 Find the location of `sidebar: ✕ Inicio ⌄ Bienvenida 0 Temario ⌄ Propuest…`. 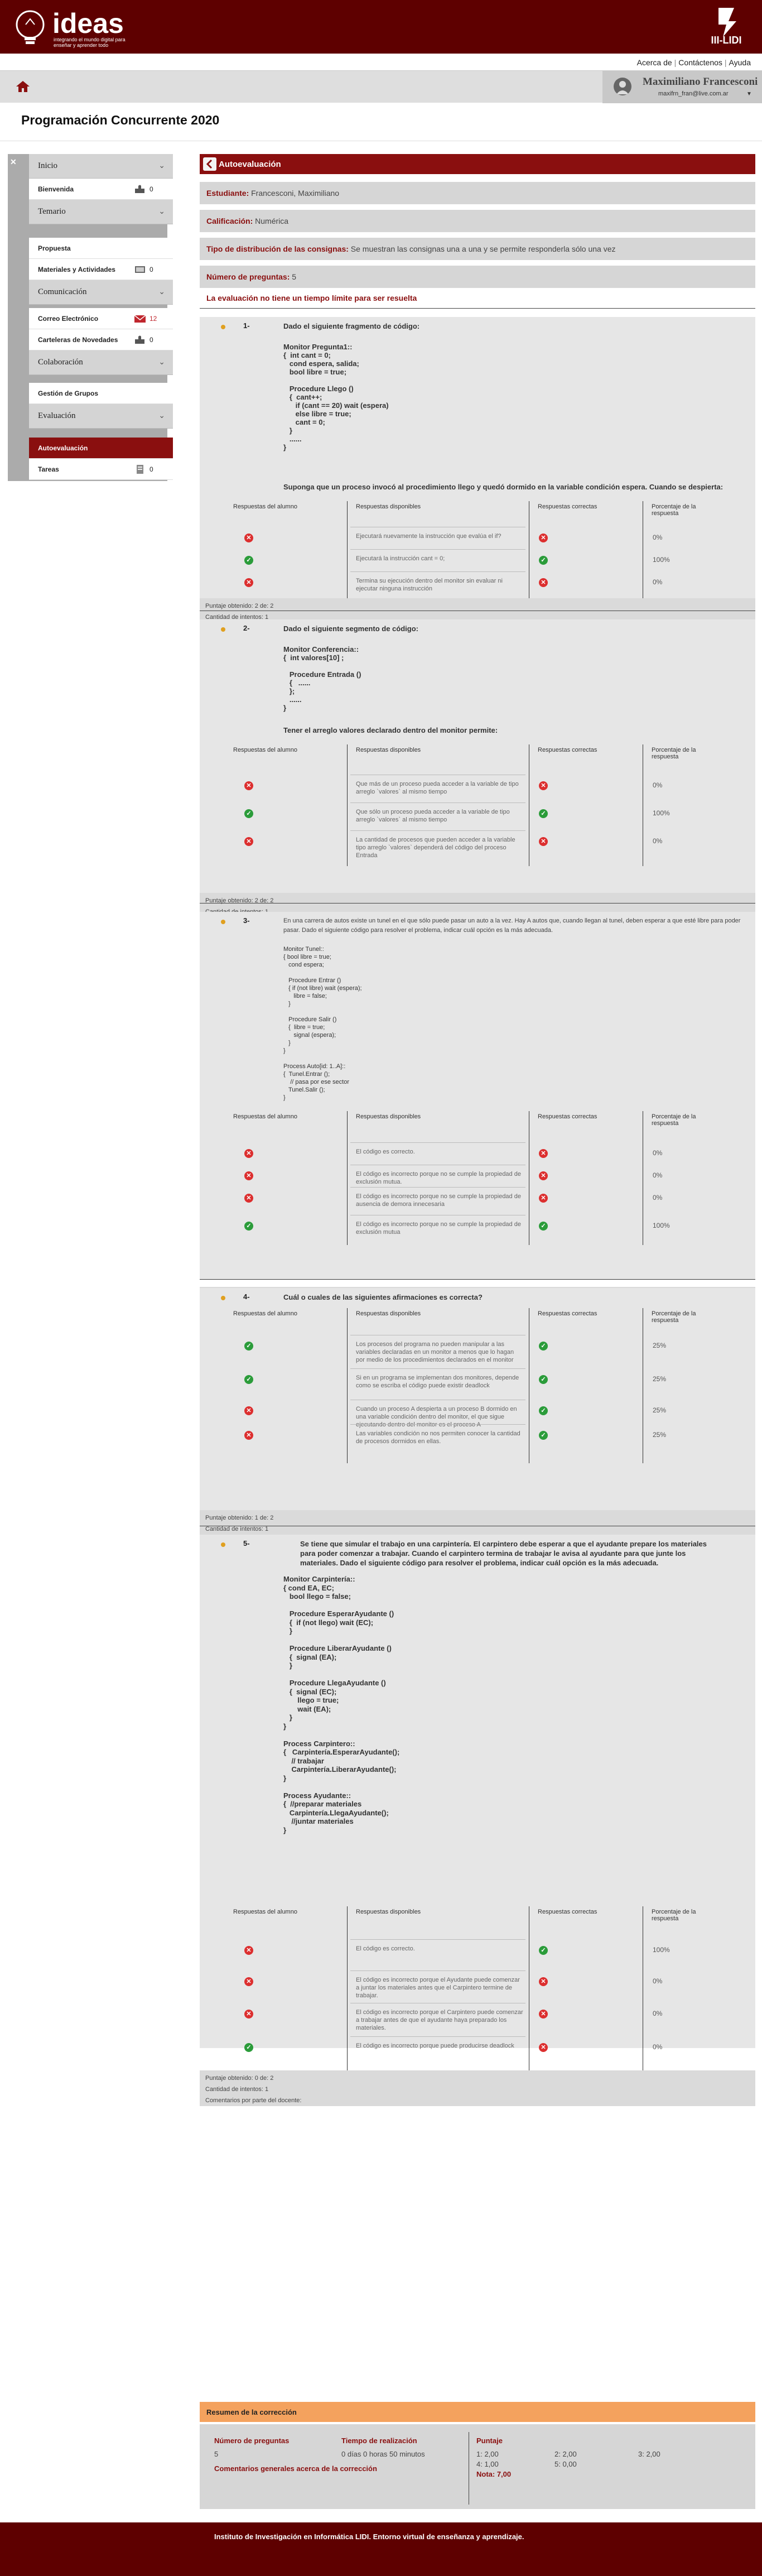

sidebar: ✕ Inicio ⌄ Bienvenida 0 Temario ⌄ Propuest… is located at coordinates (91, 317).